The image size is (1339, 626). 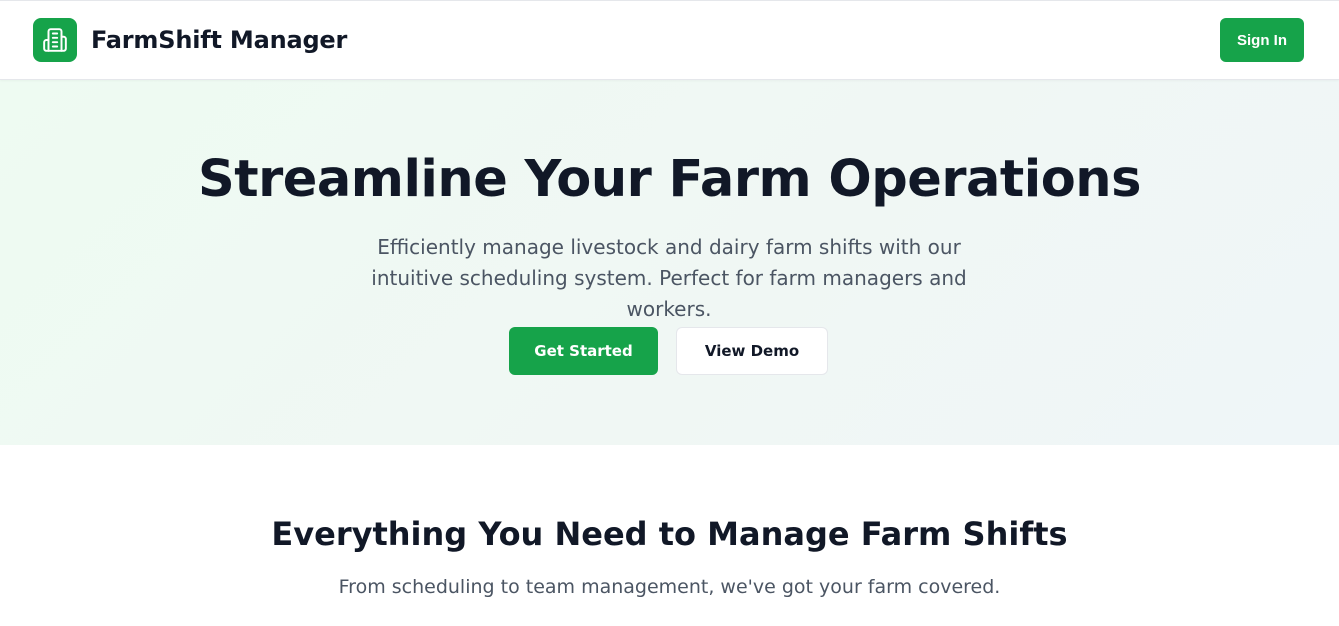 I want to click on sign-in-button: Sign In, so click(x=1262, y=40).